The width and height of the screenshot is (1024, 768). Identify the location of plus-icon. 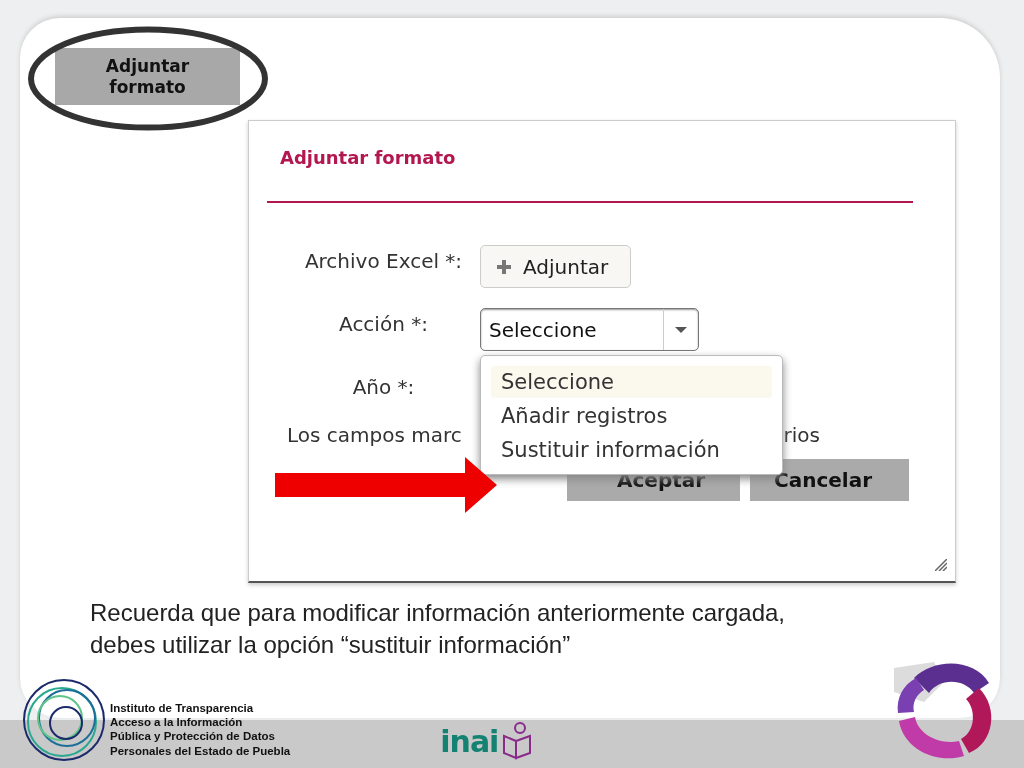
(504, 266).